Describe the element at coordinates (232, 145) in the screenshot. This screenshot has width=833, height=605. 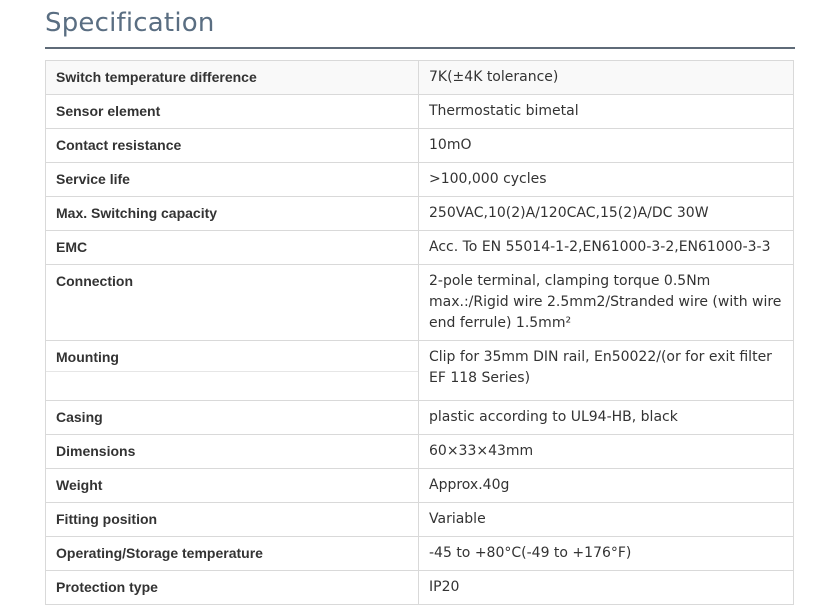
I see `spec-label: Contact resistance` at that location.